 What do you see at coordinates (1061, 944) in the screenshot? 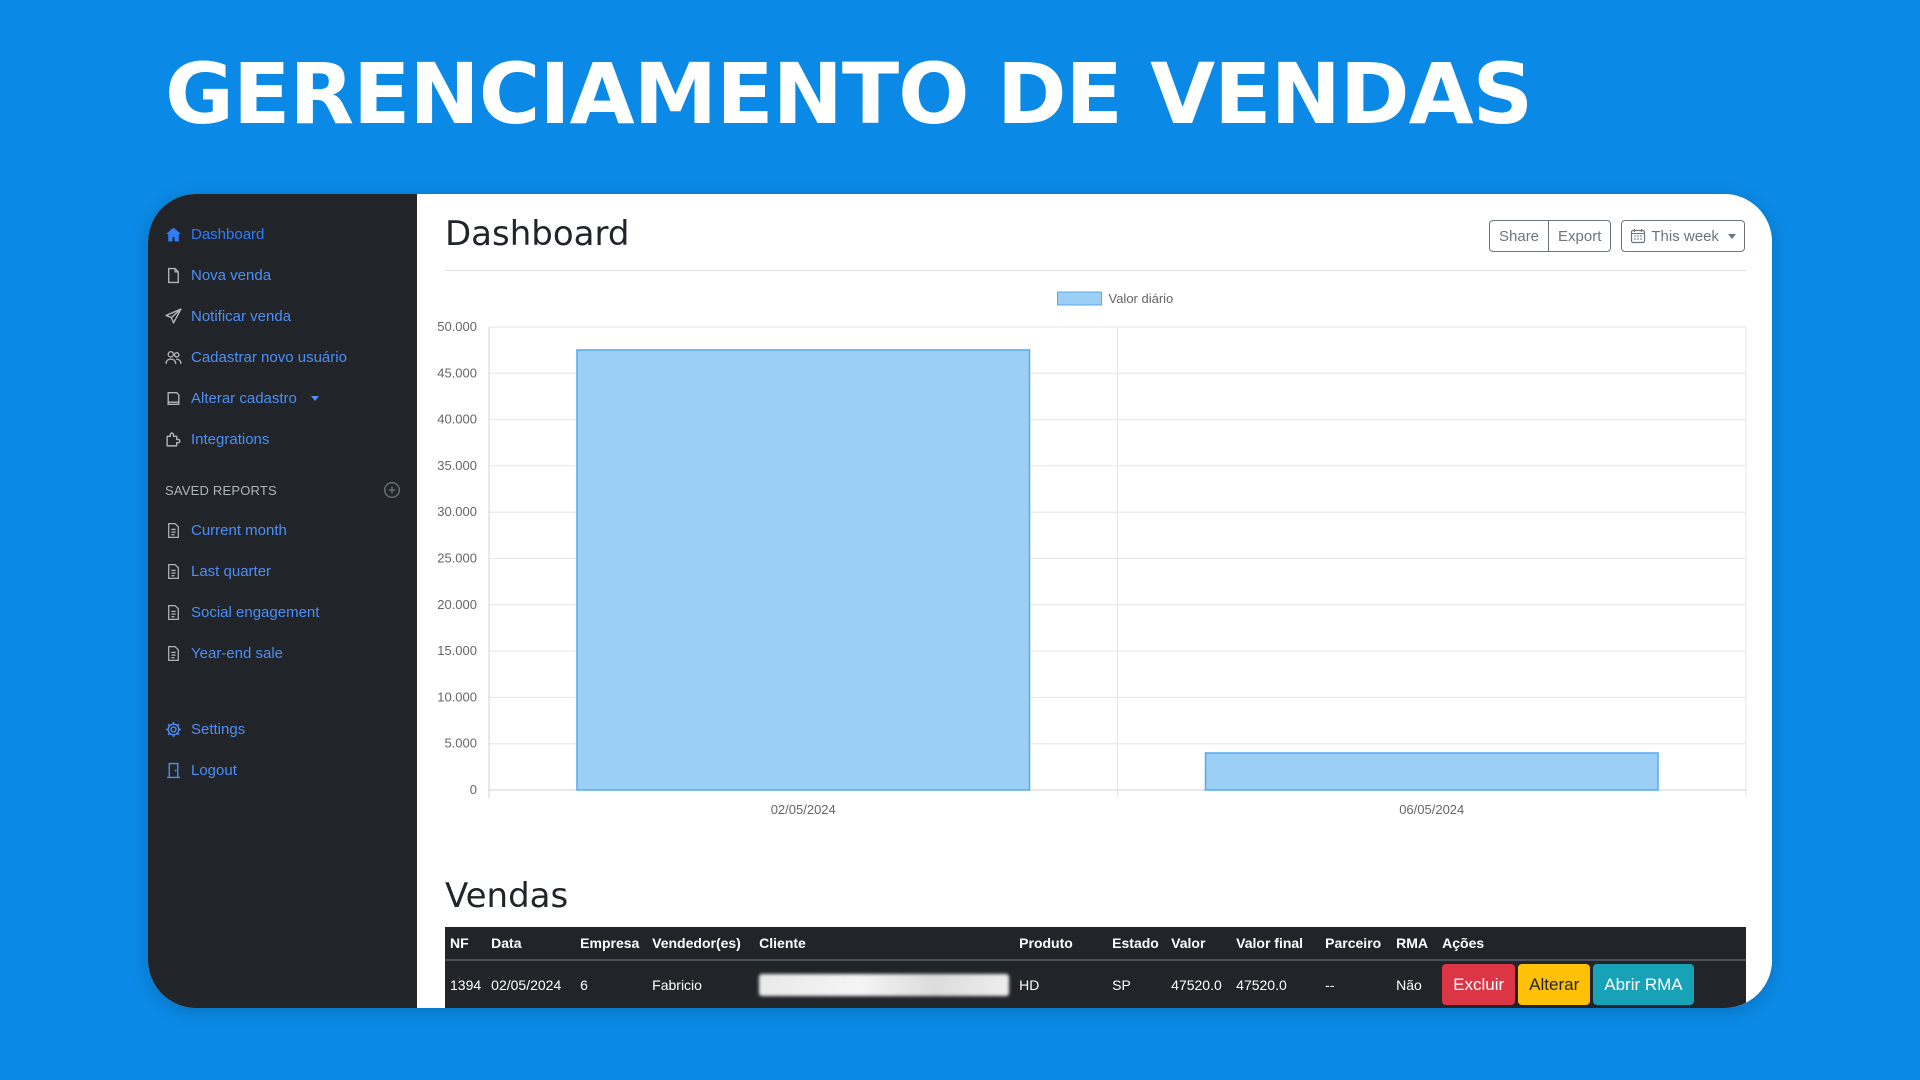
I see `column-header: Produto` at bounding box center [1061, 944].